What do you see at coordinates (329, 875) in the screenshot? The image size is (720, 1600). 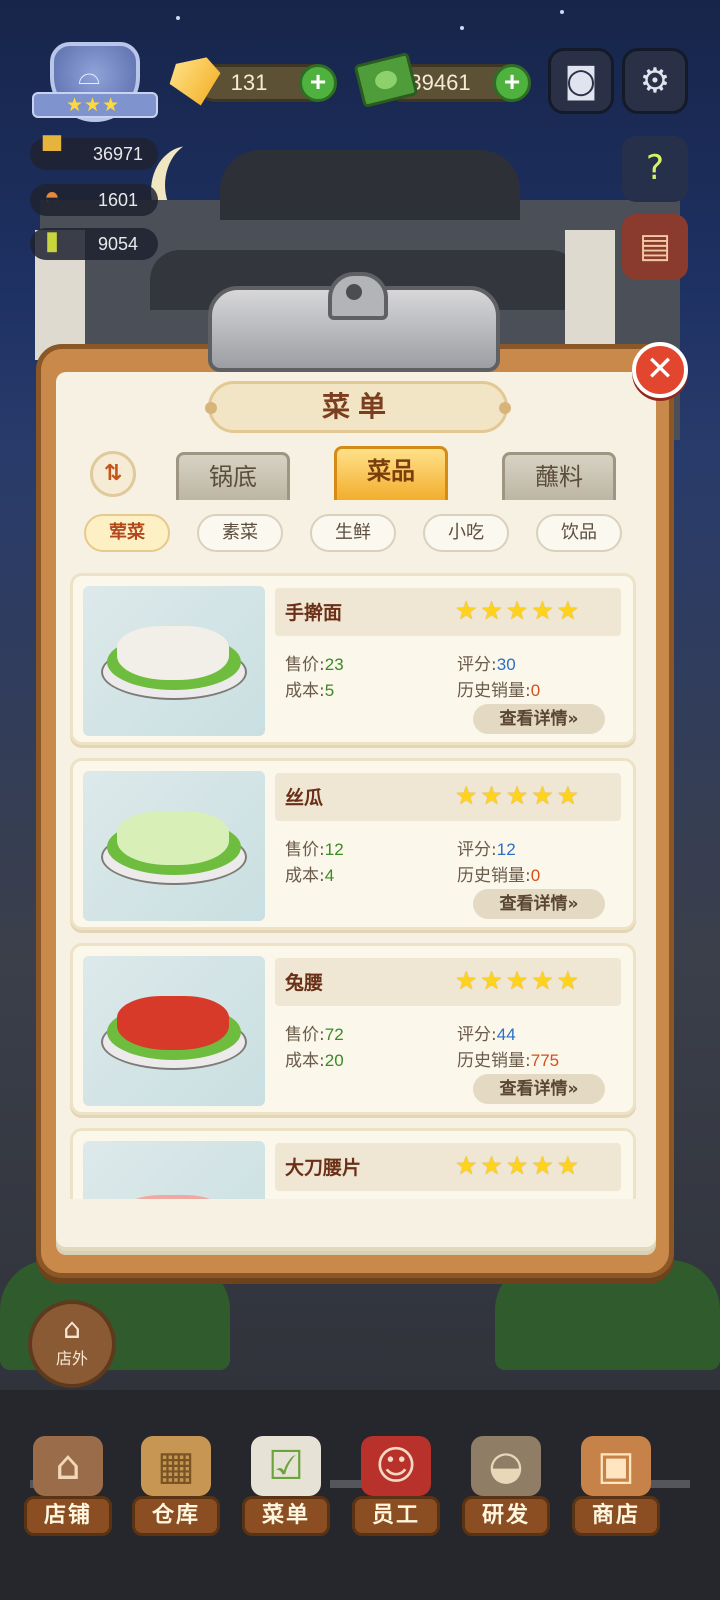 I see `cost-value: 4` at bounding box center [329, 875].